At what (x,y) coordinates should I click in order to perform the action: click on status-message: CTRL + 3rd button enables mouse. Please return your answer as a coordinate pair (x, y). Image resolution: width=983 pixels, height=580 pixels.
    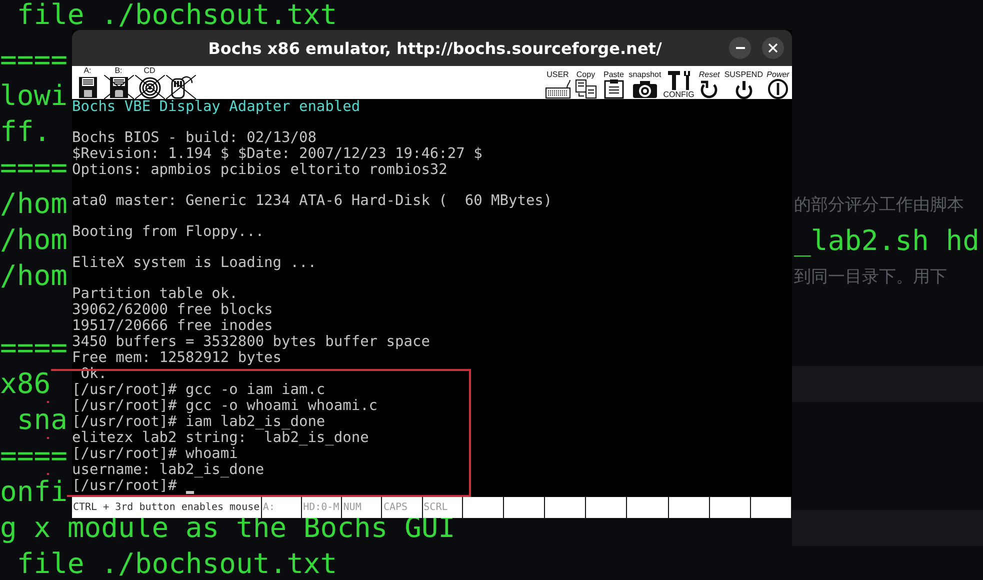
    Looking at the image, I should click on (167, 507).